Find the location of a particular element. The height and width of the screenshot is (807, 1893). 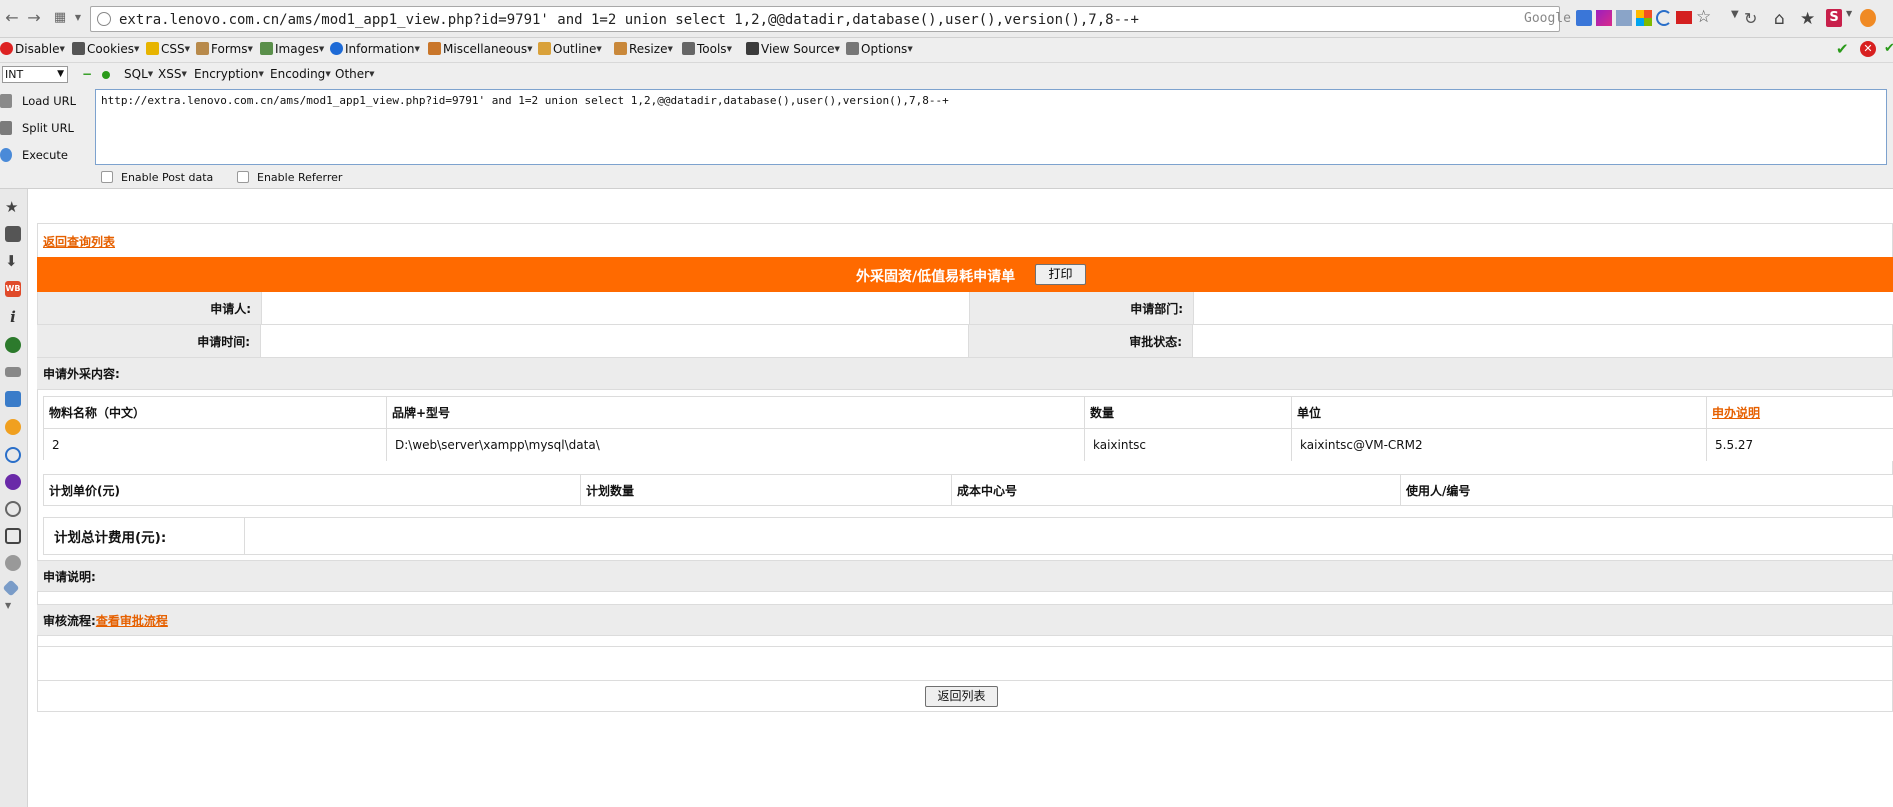

information-icon is located at coordinates (336, 48).